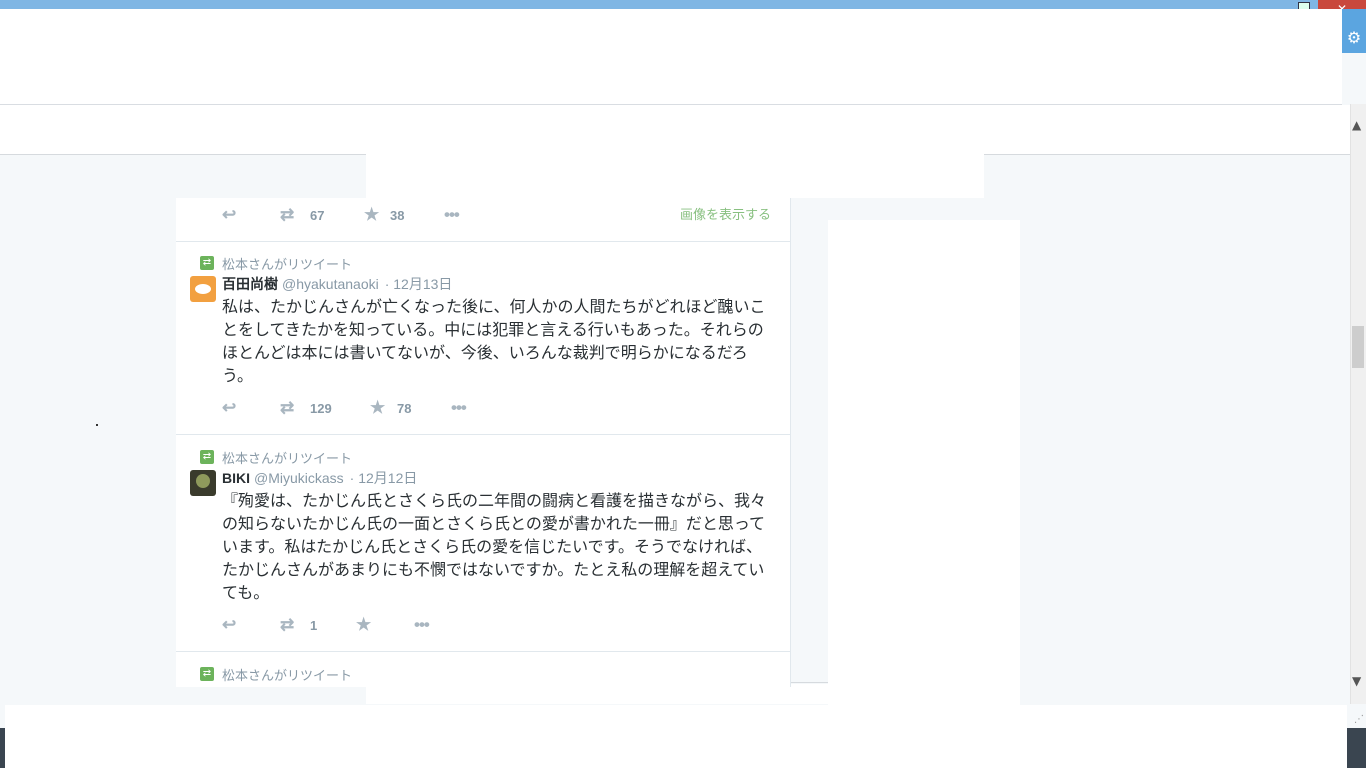 The height and width of the screenshot is (768, 1366). I want to click on header-strip, so click(675, 130).